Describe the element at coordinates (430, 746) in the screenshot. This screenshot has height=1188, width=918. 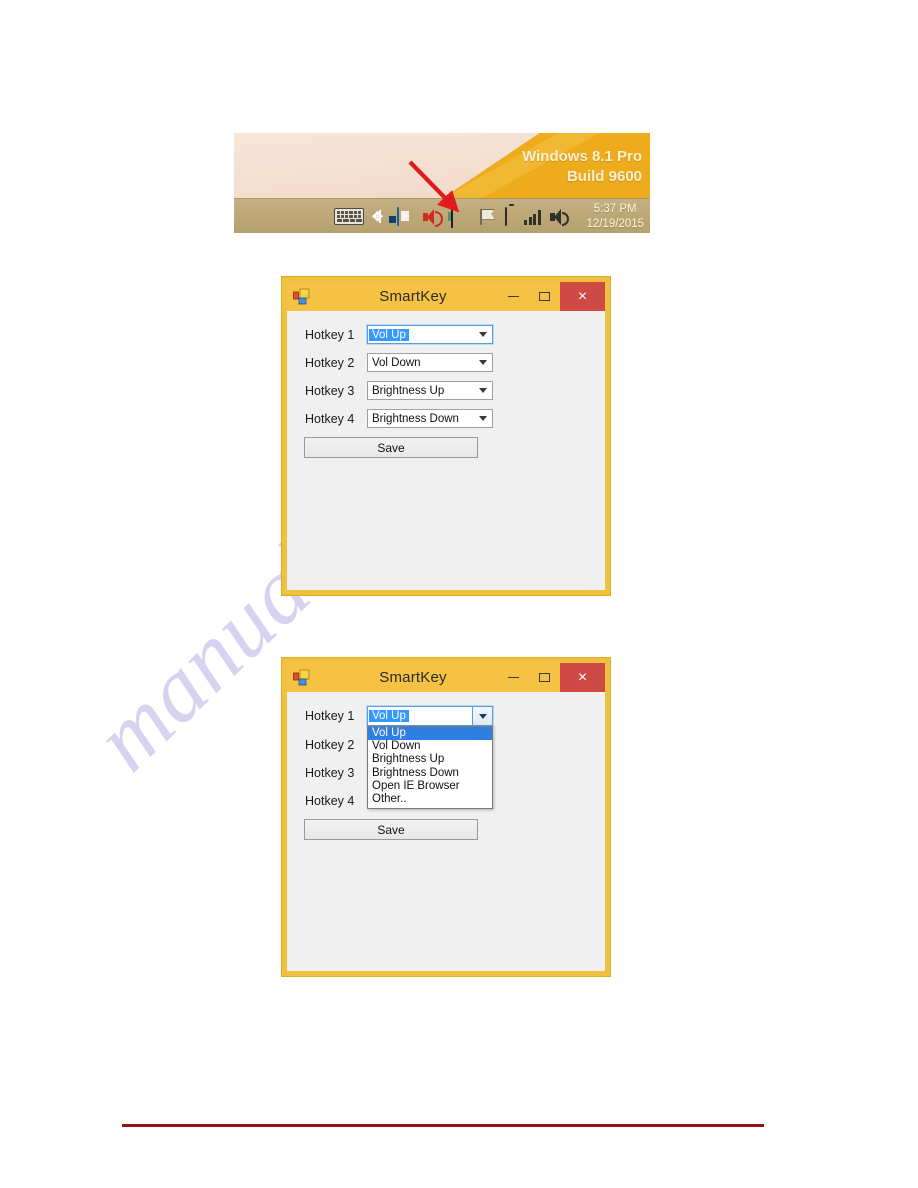
I see `dropdown-option: Vol Down` at that location.